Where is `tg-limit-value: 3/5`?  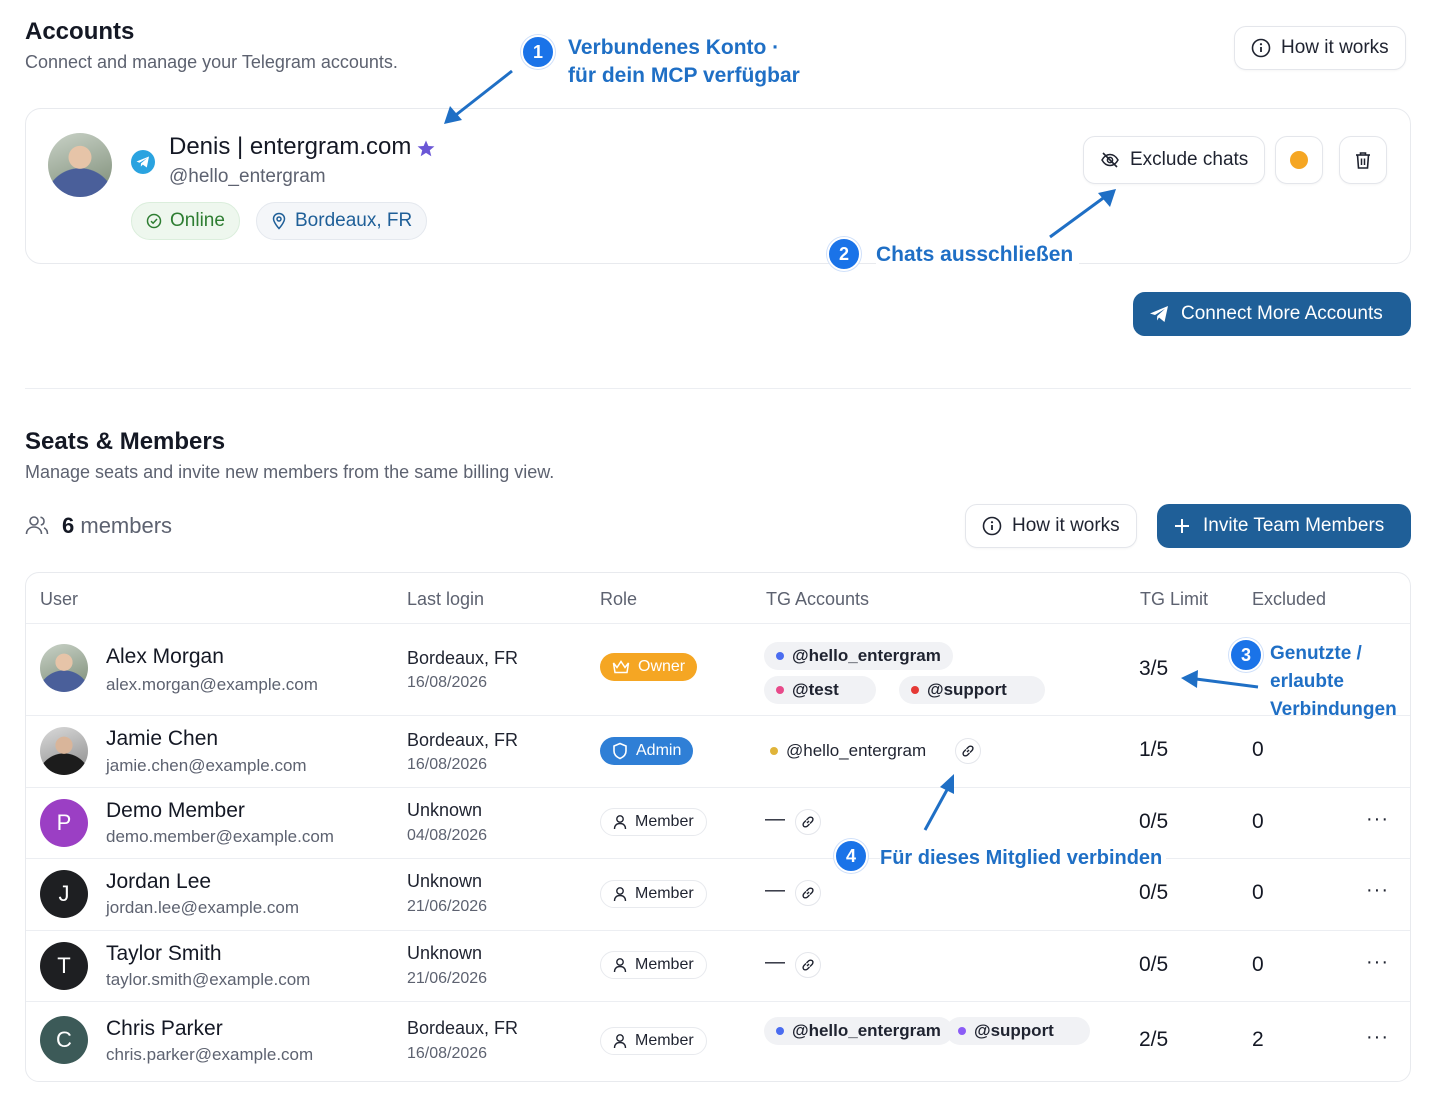
tg-limit-value: 3/5 is located at coordinates (1154, 668).